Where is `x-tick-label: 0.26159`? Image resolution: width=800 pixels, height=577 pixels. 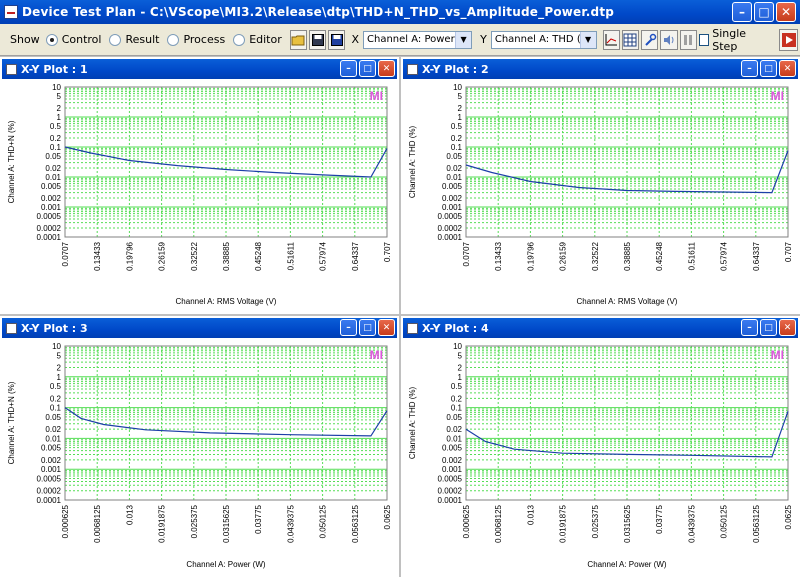 x-tick-label: 0.26159 is located at coordinates (563, 255).